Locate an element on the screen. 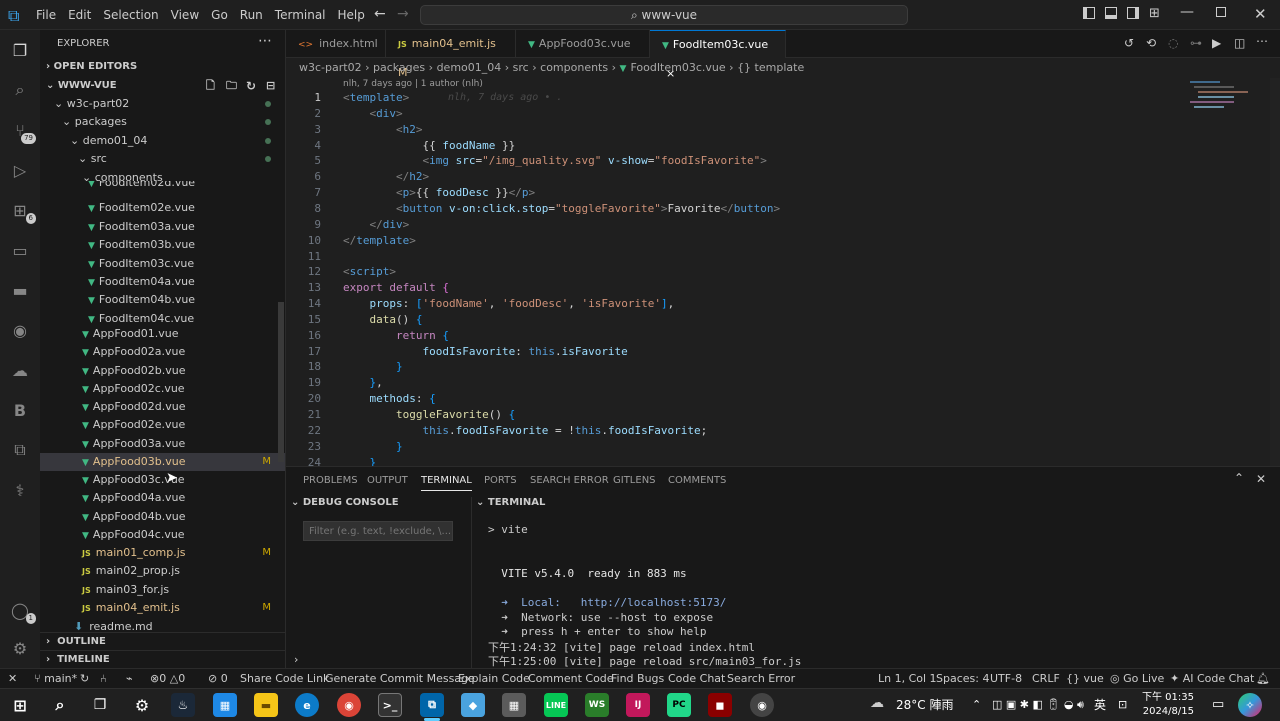  chevron-right-icon: › is located at coordinates (296, 659).